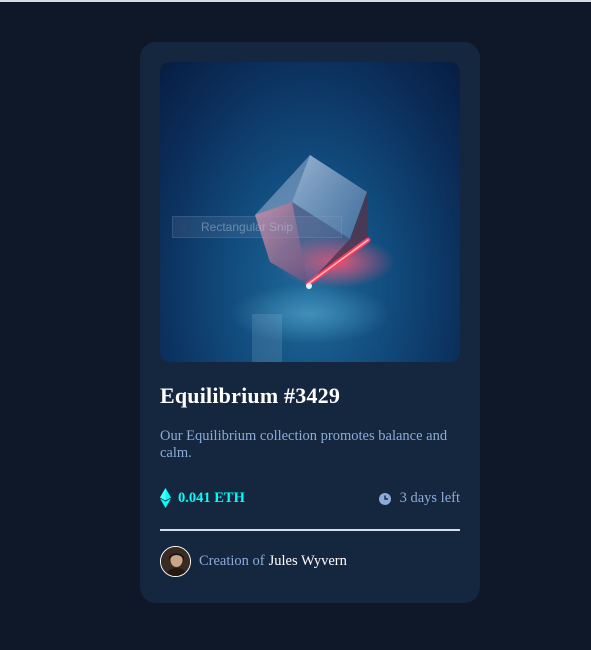  What do you see at coordinates (384, 498) in the screenshot?
I see `clock-icon` at bounding box center [384, 498].